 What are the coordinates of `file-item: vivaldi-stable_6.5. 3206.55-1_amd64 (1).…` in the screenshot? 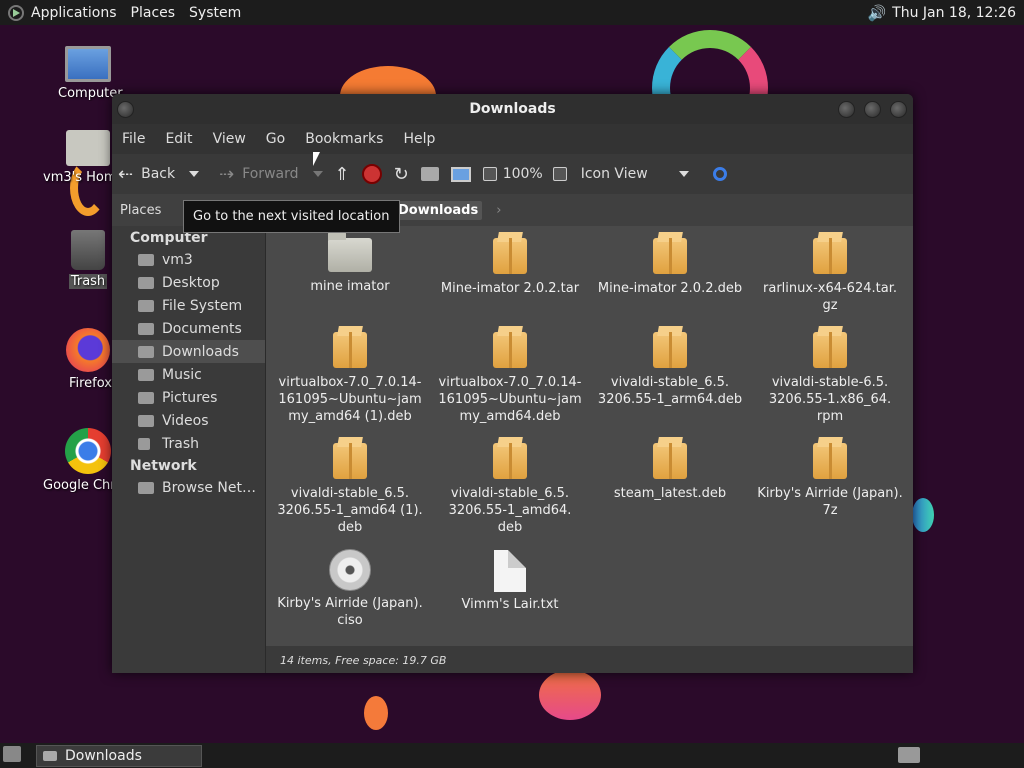 It's located at (350, 489).